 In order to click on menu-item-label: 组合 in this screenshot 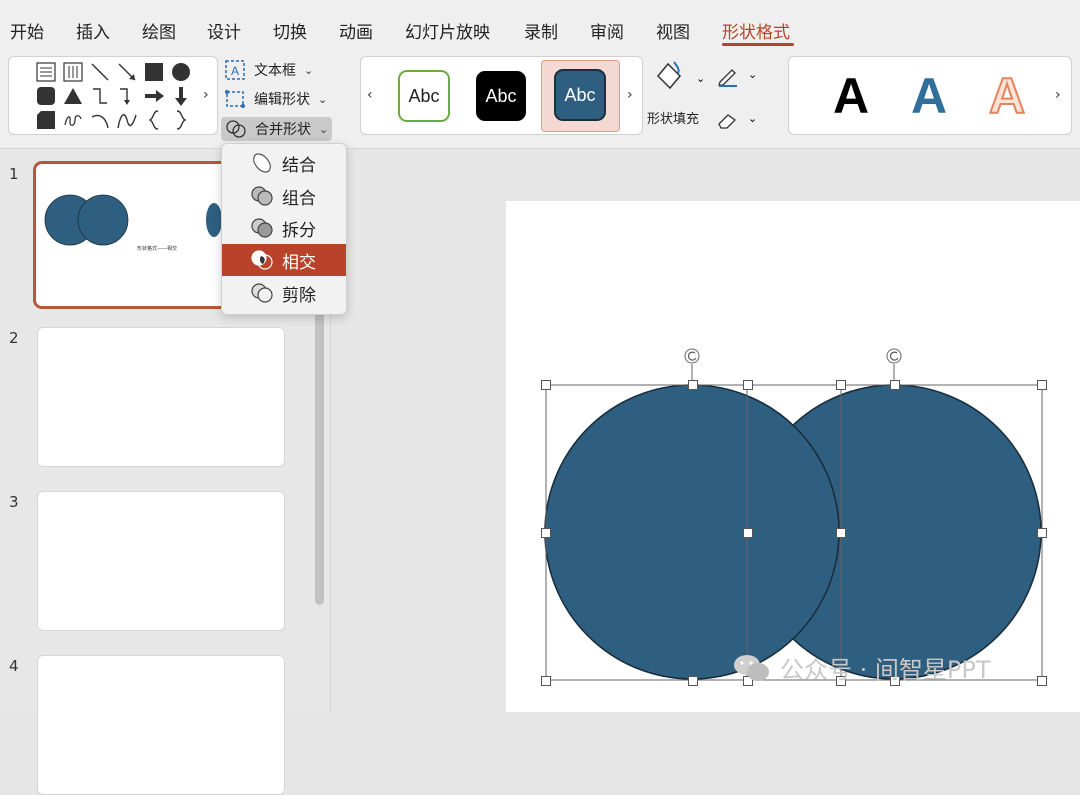, I will do `click(299, 198)`.